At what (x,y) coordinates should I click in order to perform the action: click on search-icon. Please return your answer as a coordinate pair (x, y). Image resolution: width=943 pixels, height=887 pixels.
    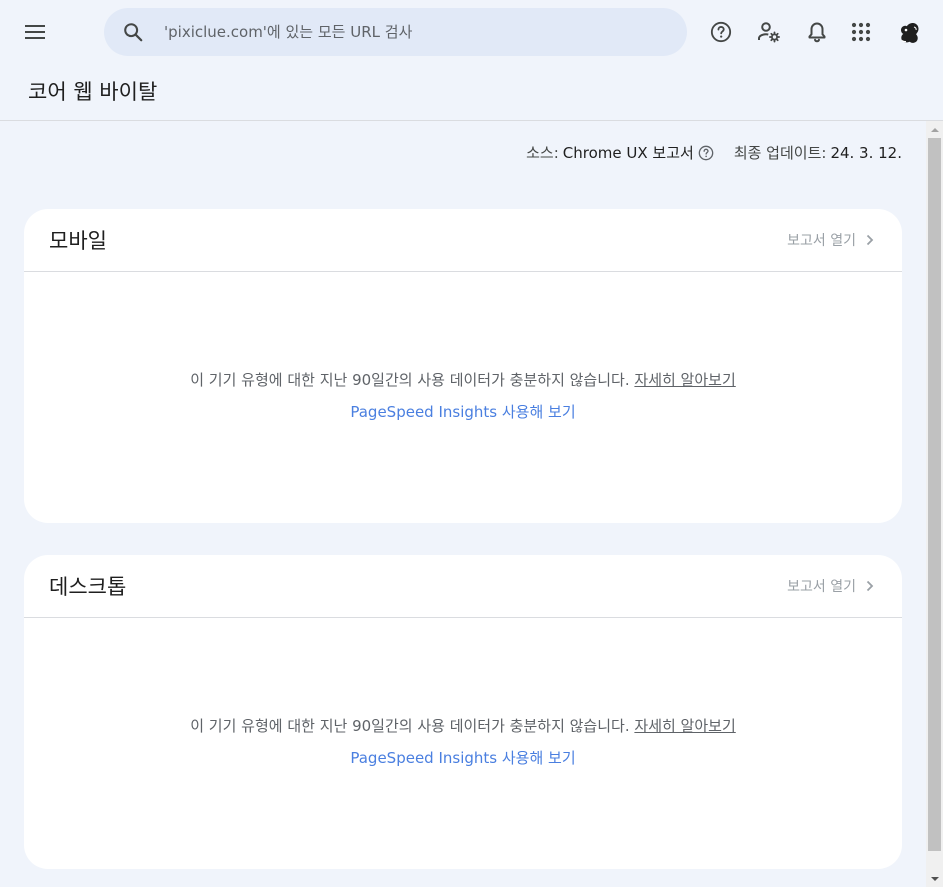
    Looking at the image, I should click on (133, 32).